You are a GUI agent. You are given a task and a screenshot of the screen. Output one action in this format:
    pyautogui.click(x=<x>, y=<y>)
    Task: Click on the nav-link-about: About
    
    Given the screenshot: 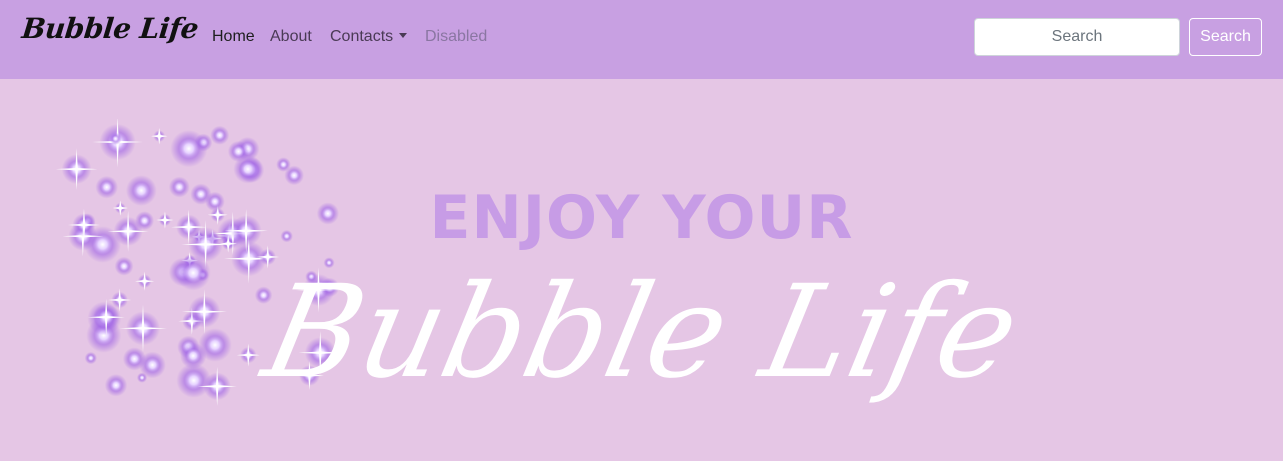 What is the action you would take?
    pyautogui.click(x=291, y=37)
    